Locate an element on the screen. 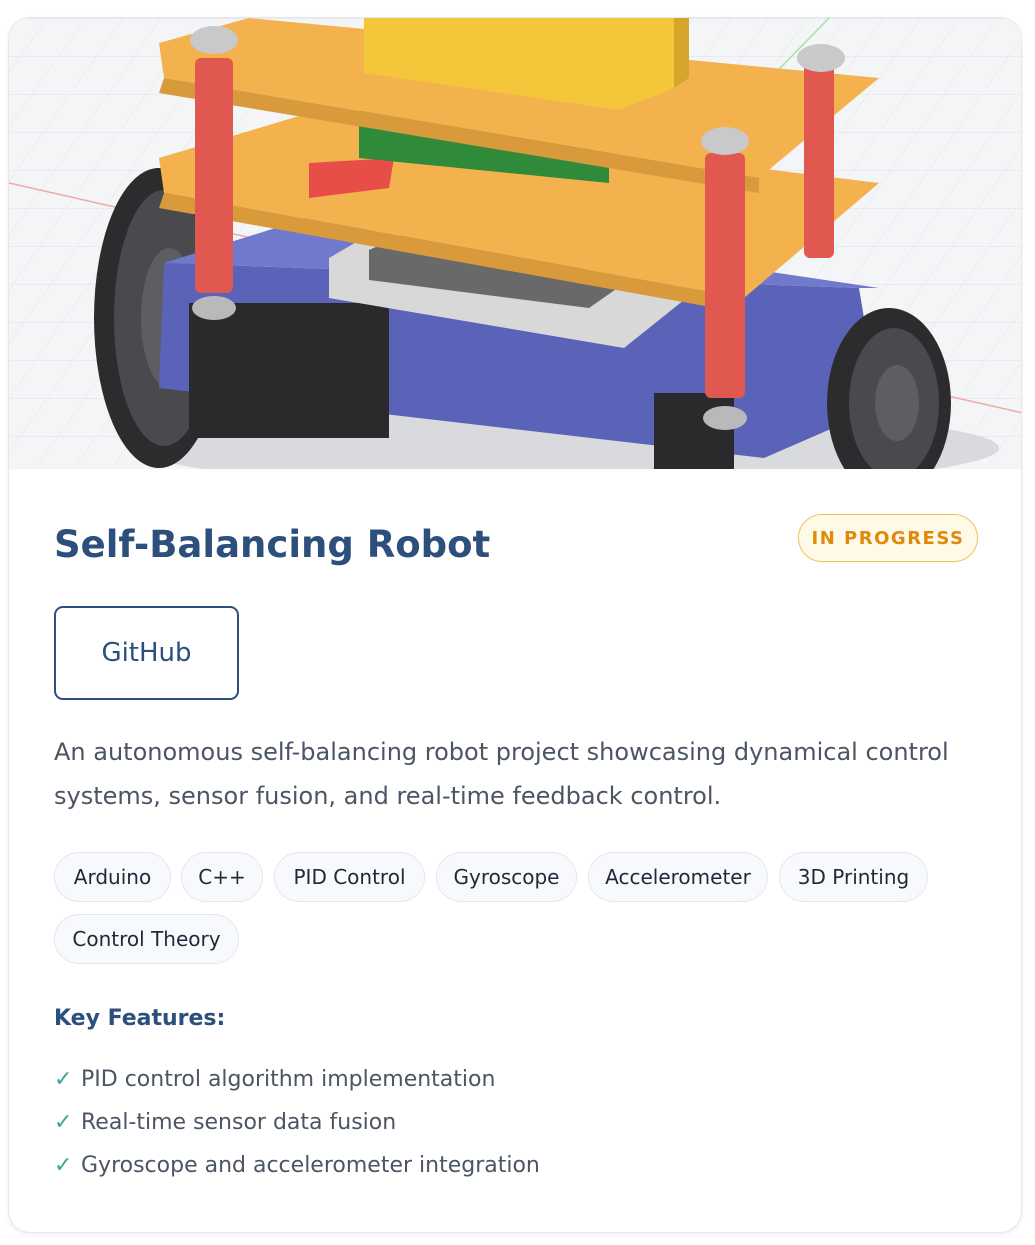 The image size is (1035, 1245). tag-cpp: C++ is located at coordinates (222, 877).